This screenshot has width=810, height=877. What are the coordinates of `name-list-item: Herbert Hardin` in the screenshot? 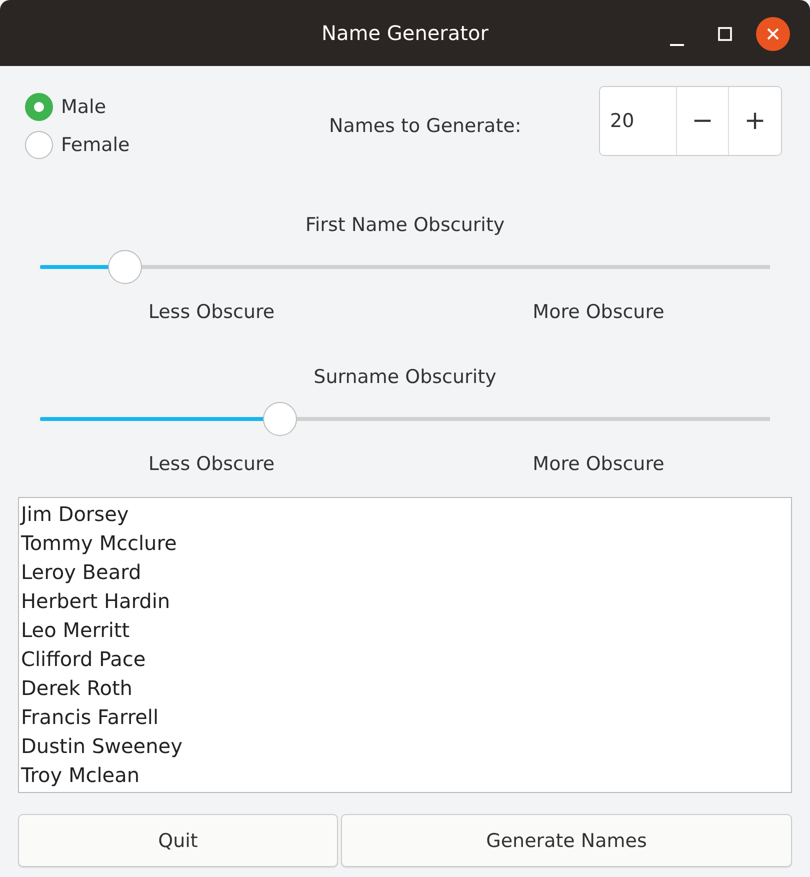 It's located at (405, 601).